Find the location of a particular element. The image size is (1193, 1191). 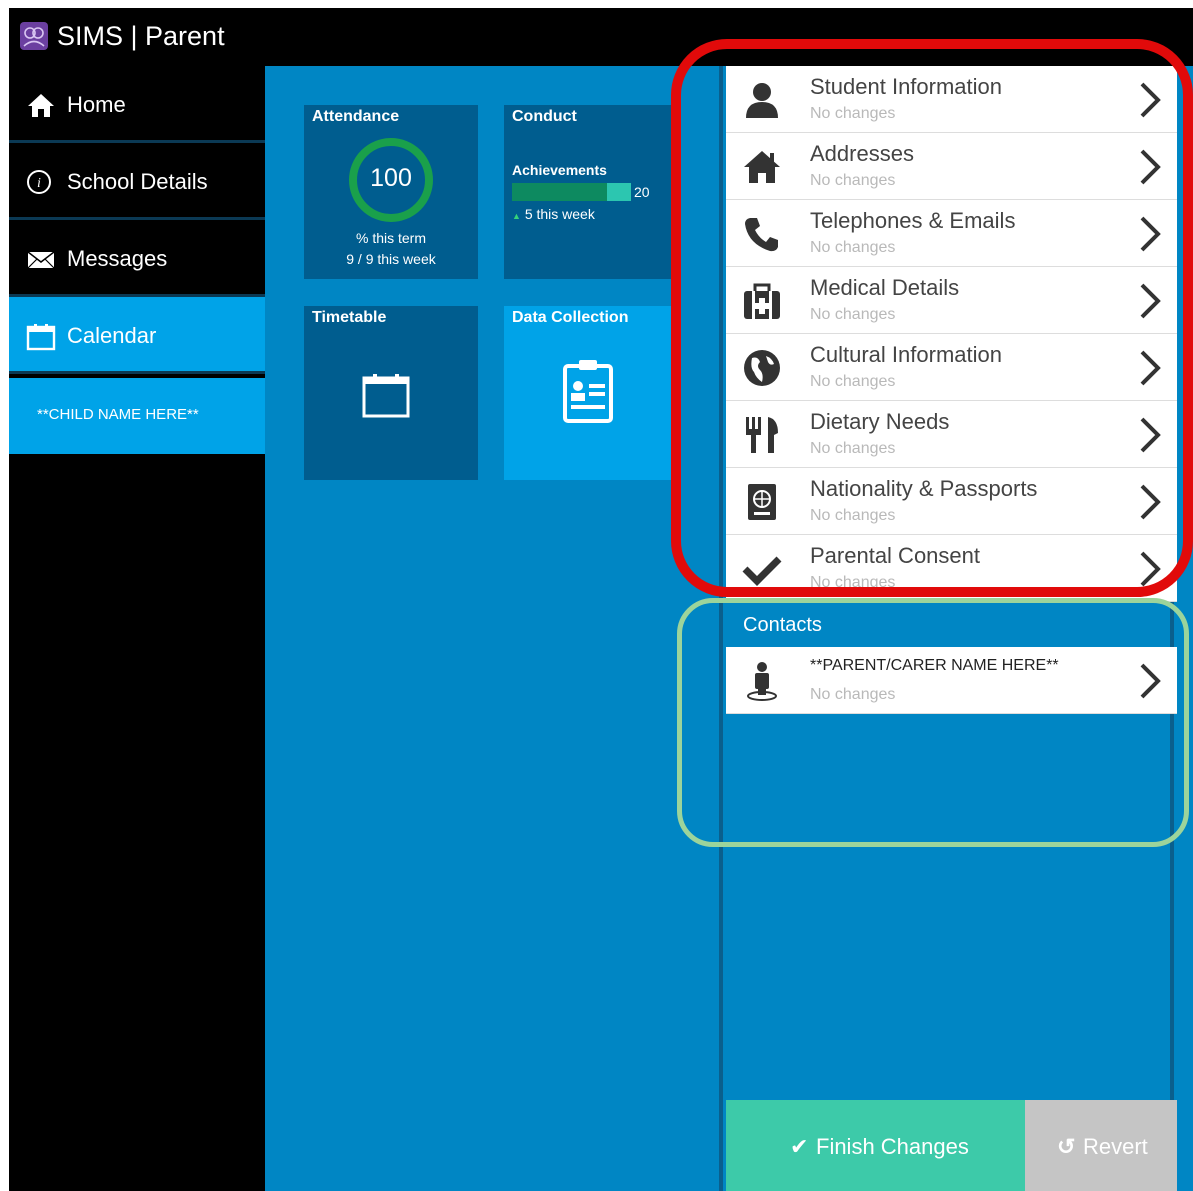

sidebar-item-calendar: Calendar is located at coordinates (137, 335).